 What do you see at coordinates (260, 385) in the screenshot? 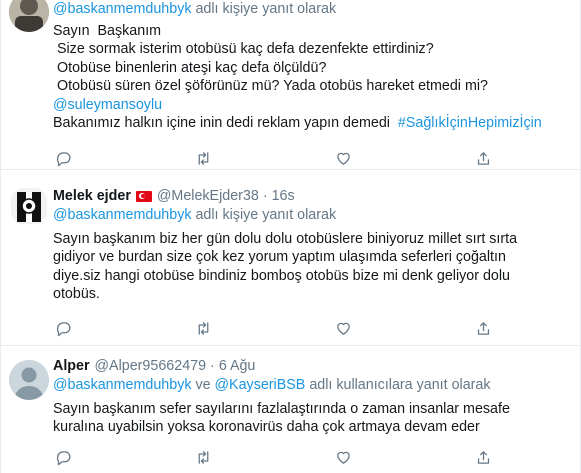
I see `reply-mention-link-2: @KayseriBSB` at bounding box center [260, 385].